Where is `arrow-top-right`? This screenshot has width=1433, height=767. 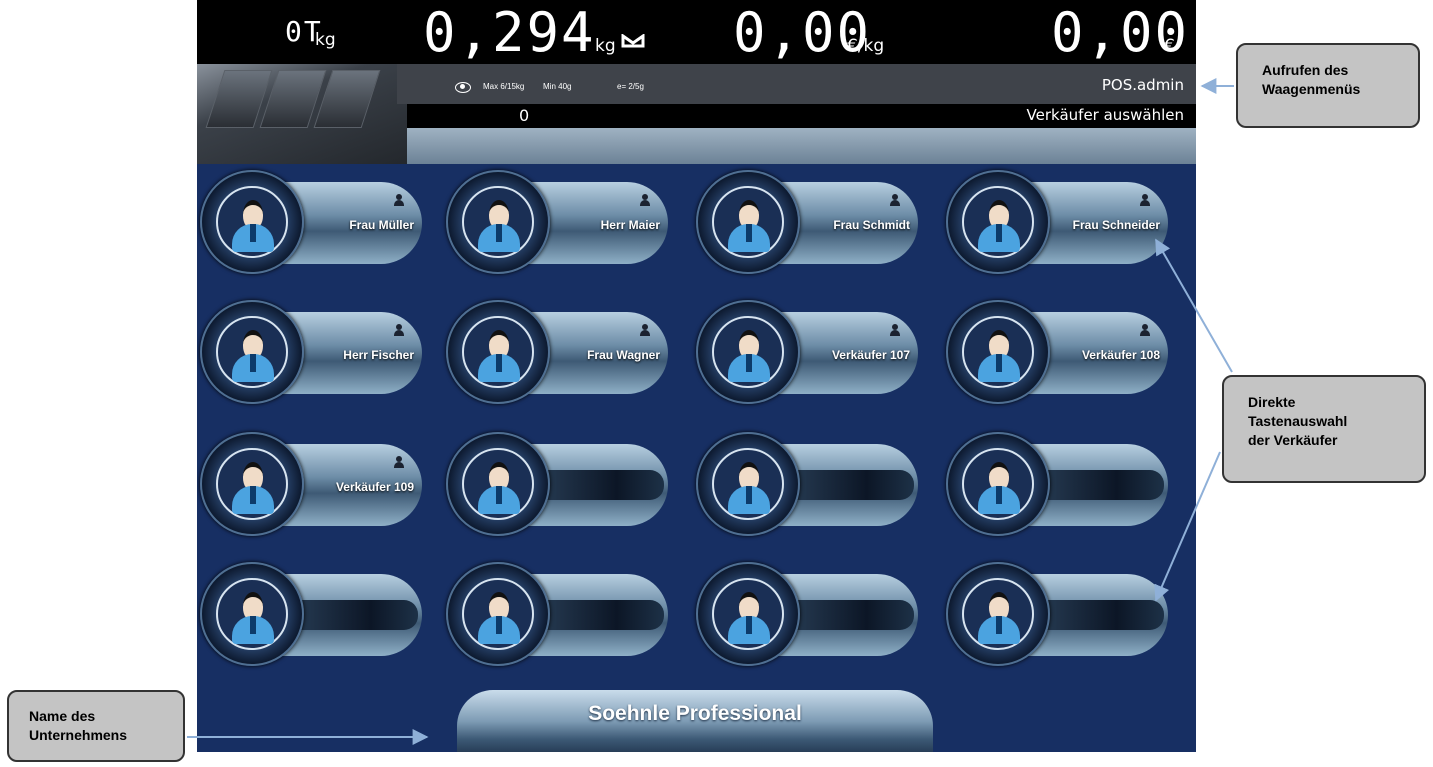 arrow-top-right is located at coordinates (1194, 305).